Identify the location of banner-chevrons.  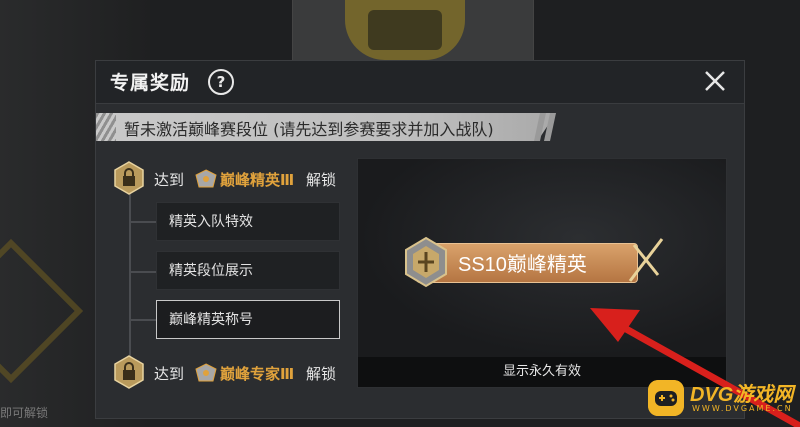
(545, 127).